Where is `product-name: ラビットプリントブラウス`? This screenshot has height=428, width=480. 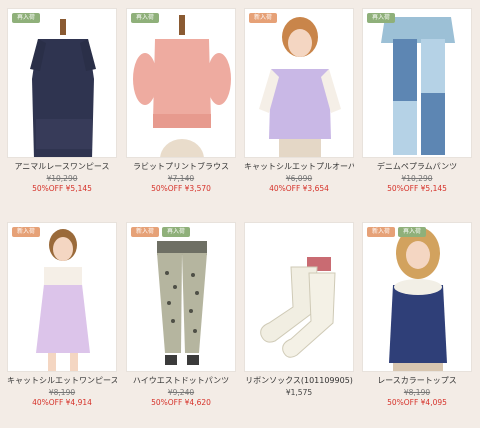 product-name: ラビットプリントブラウス is located at coordinates (181, 166).